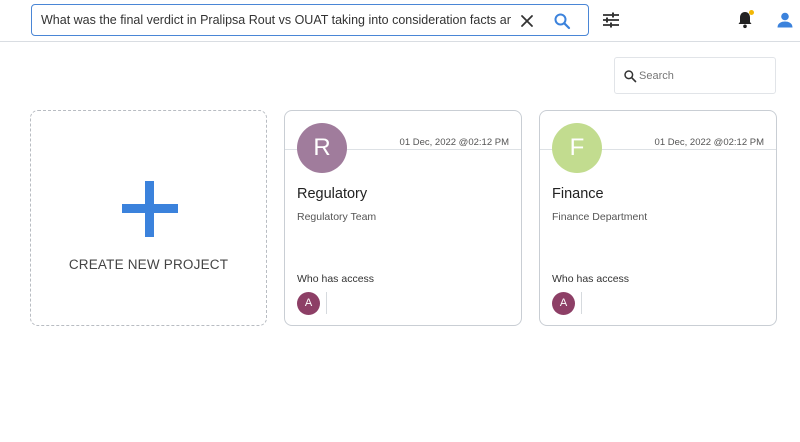  What do you see at coordinates (600, 217) in the screenshot?
I see `project-subtitle: Finance Department` at bounding box center [600, 217].